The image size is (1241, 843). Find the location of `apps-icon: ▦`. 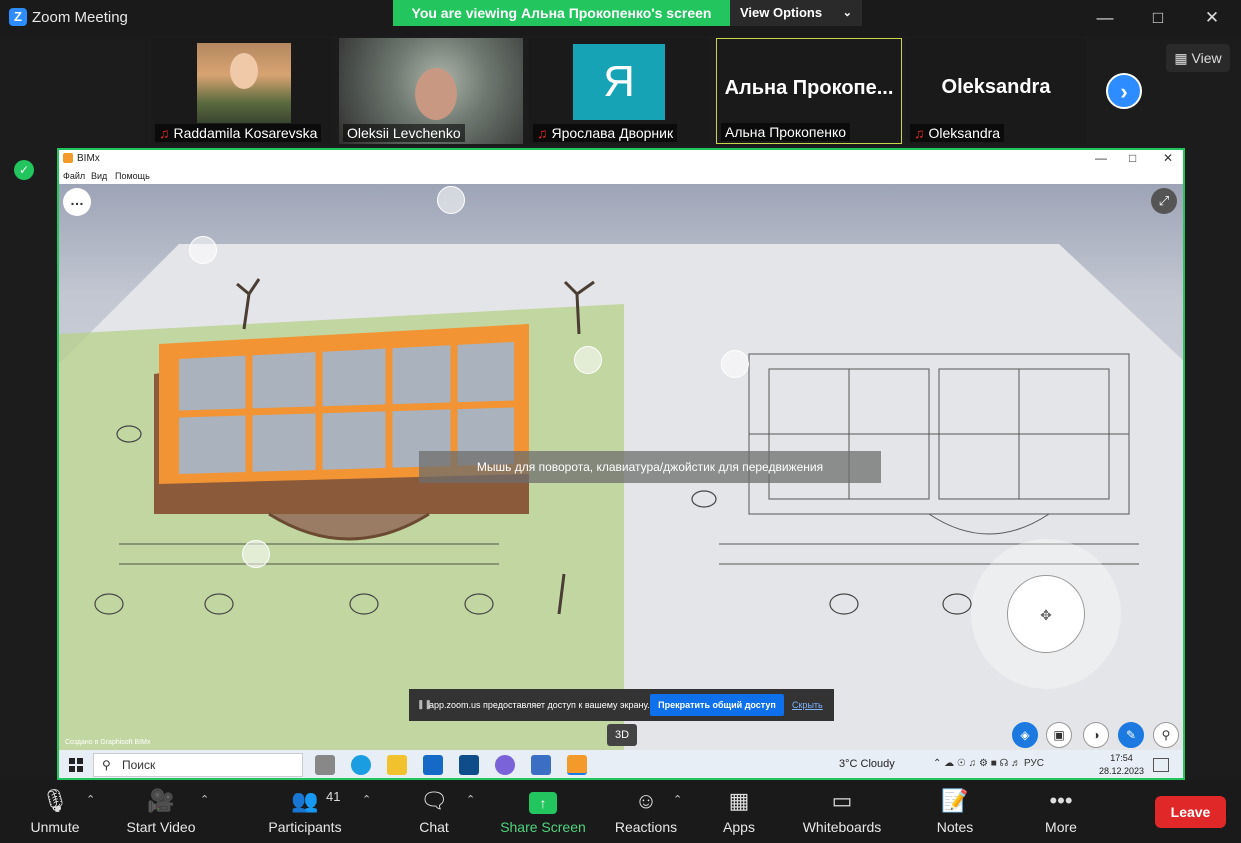

apps-icon: ▦ is located at coordinates (739, 800).